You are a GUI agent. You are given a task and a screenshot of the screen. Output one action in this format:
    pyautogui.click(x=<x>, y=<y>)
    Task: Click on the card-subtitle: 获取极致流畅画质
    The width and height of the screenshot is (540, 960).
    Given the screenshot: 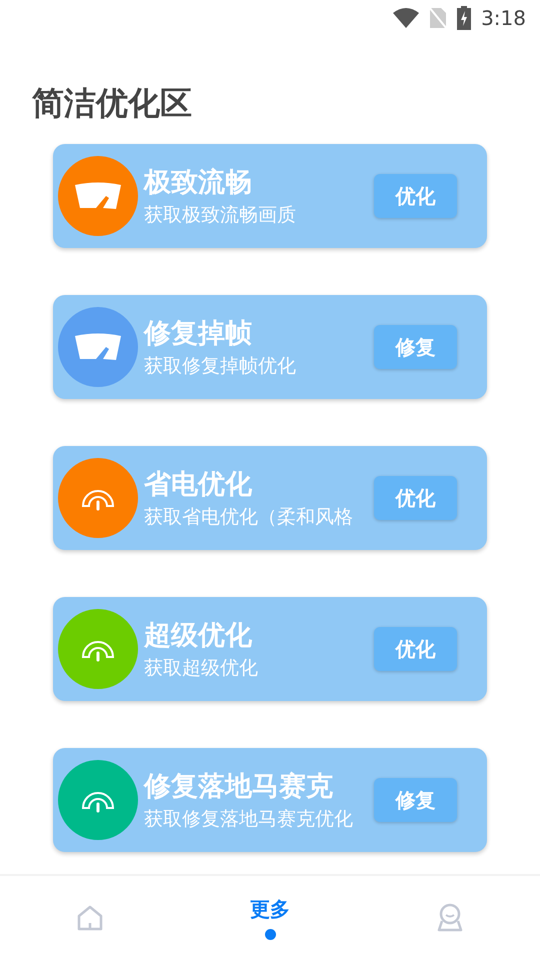 What is the action you would take?
    pyautogui.click(x=220, y=215)
    